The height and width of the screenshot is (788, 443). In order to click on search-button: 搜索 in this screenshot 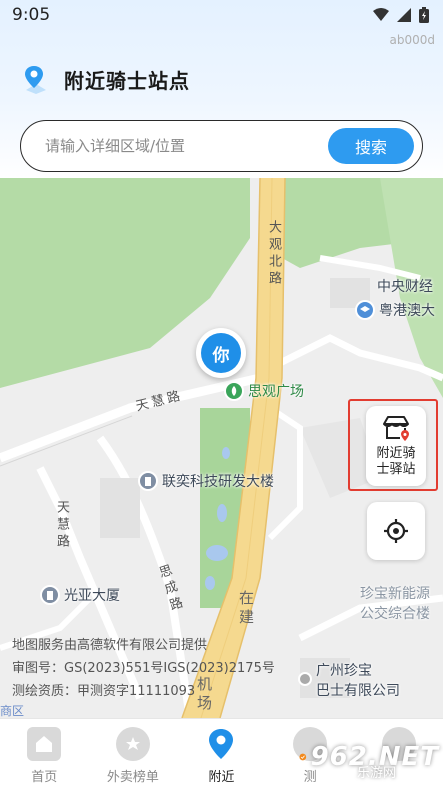, I will do `click(371, 146)`.